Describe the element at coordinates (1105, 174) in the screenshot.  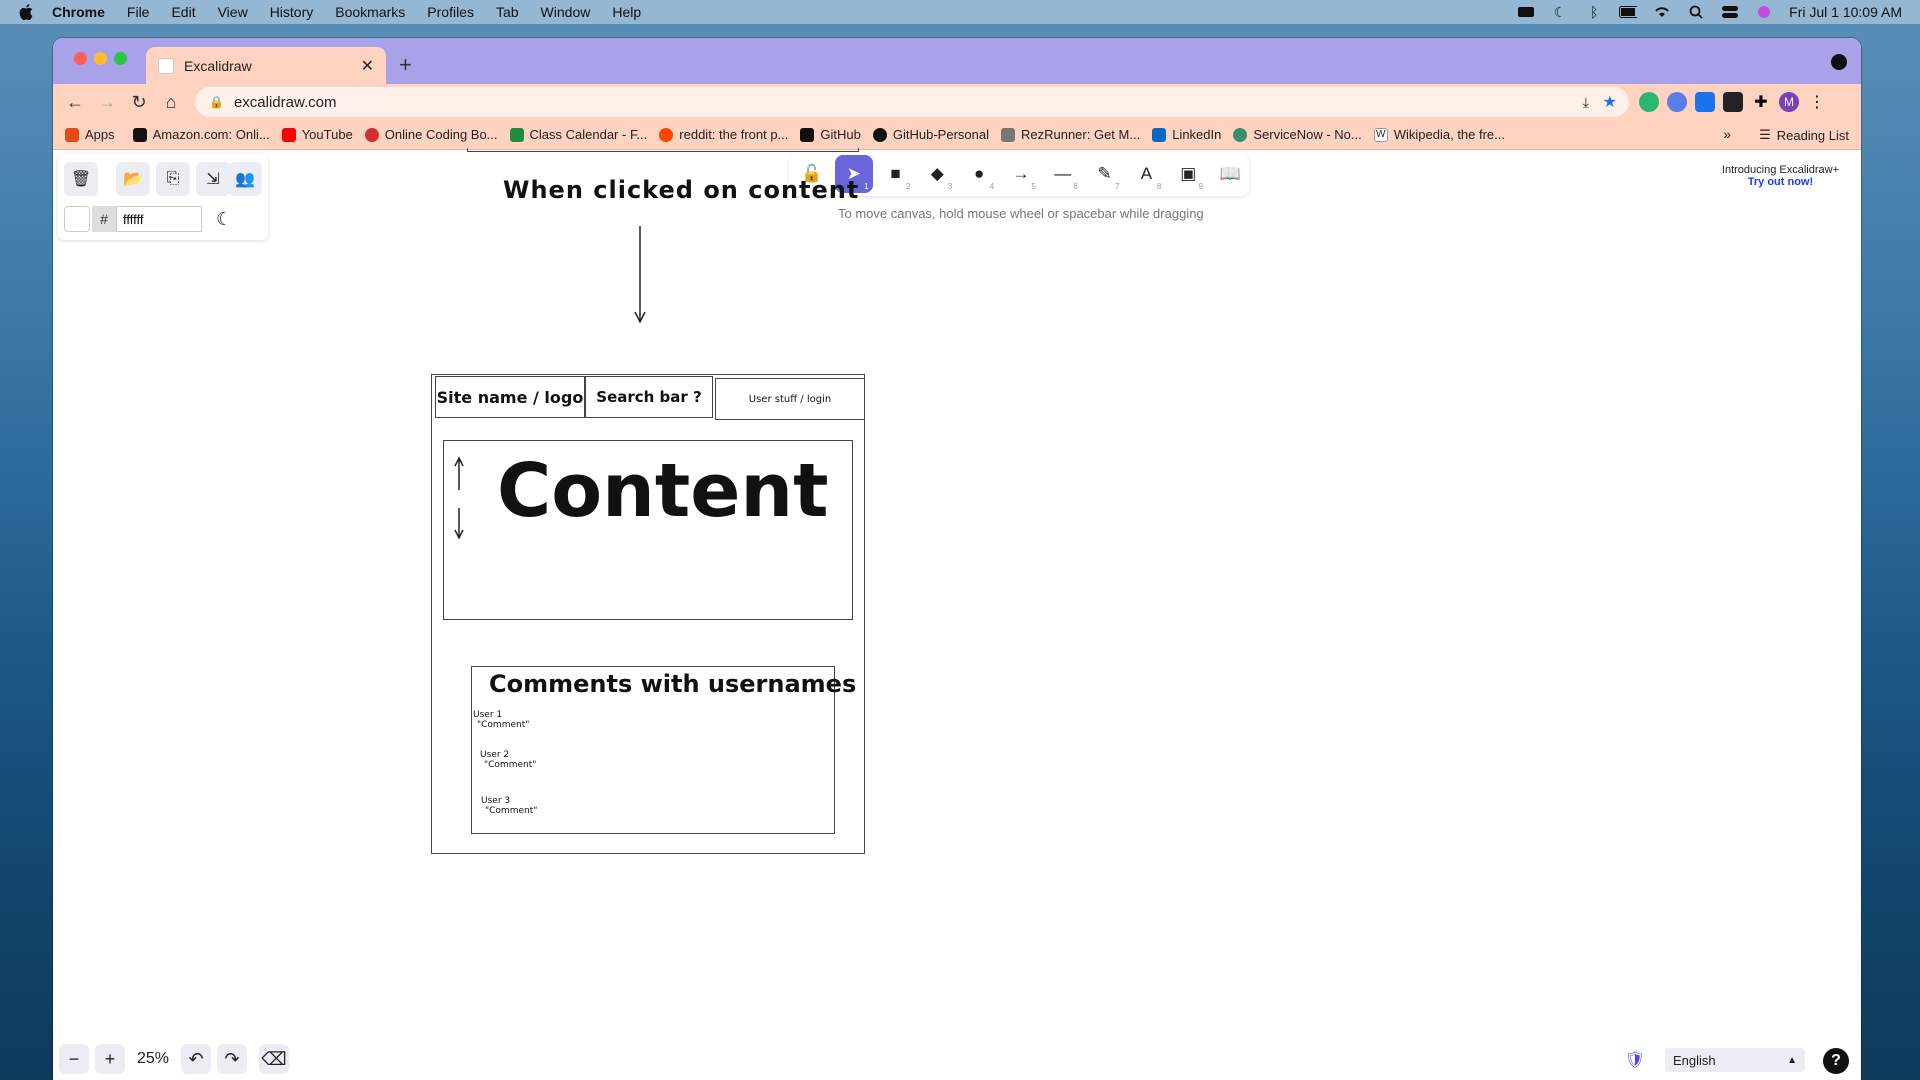
I see `pencil-icon: ✎ 7` at that location.